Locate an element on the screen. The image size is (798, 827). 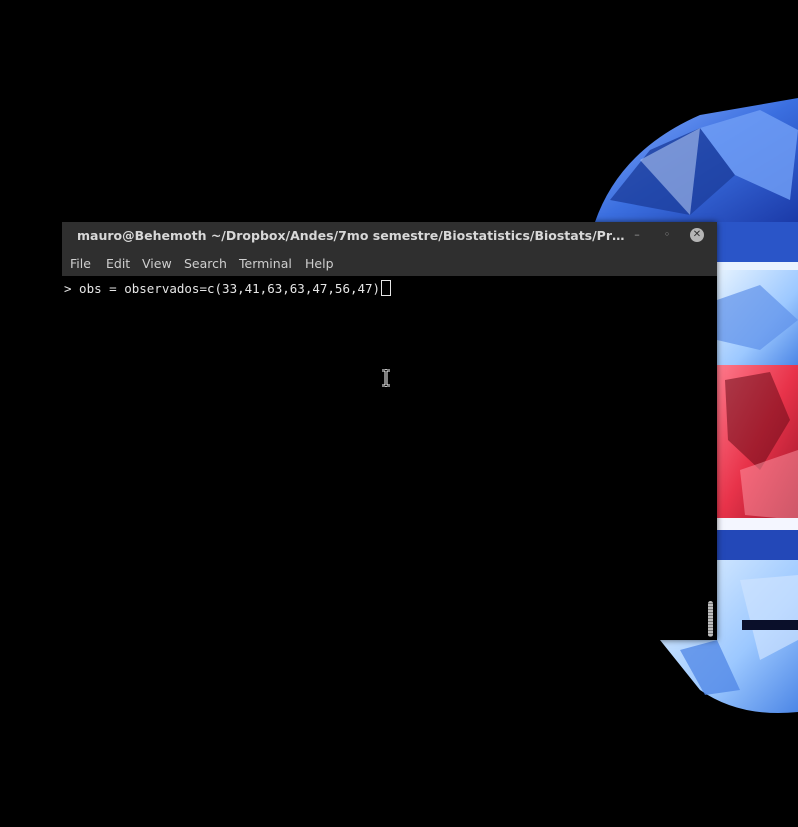
menu-terminal: Terminal is located at coordinates (265, 263).